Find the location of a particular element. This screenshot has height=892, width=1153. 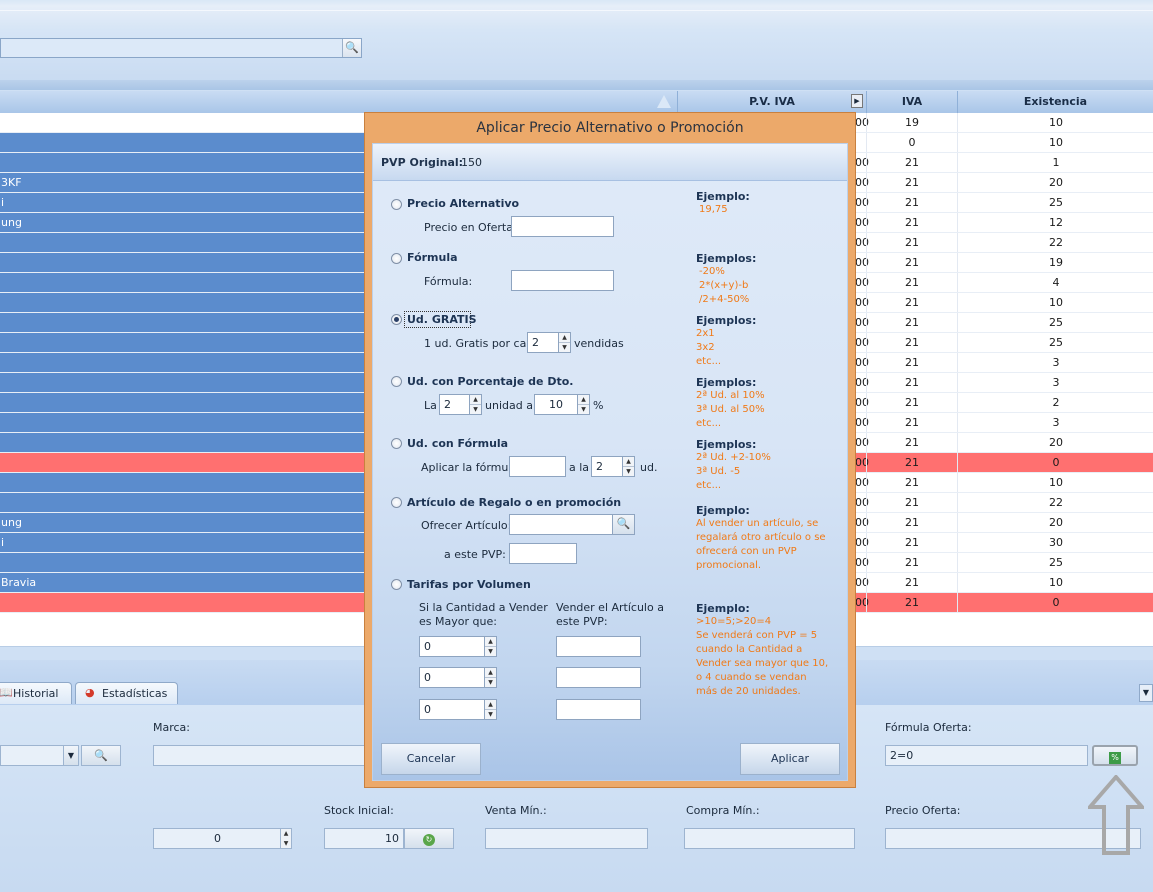

marca-input is located at coordinates (260, 755).